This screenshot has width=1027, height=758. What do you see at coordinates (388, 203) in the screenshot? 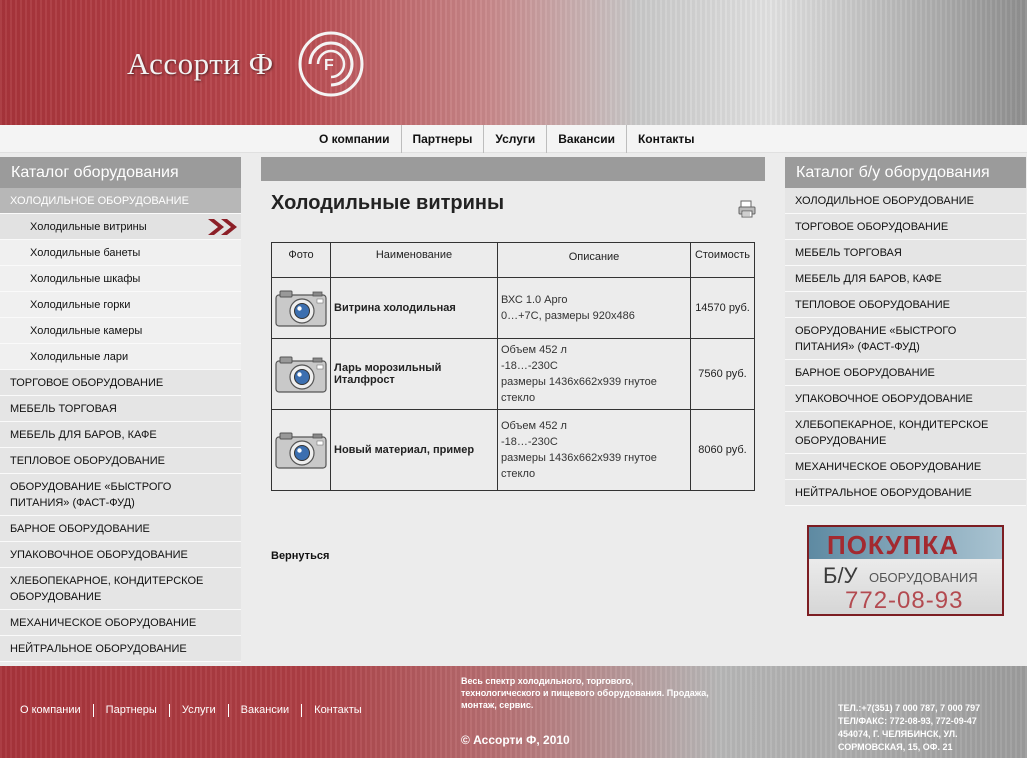
I see `page-title: Холодильные витрины` at bounding box center [388, 203].